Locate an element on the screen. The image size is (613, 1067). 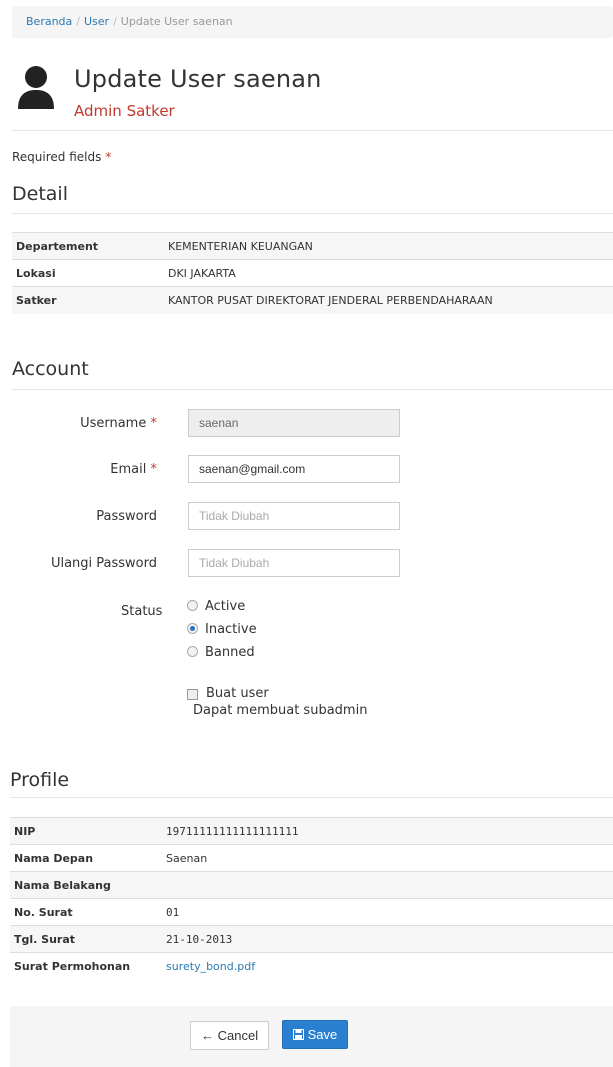
detail-value: KEMENTERIAN KEUANGAN is located at coordinates (390, 246).